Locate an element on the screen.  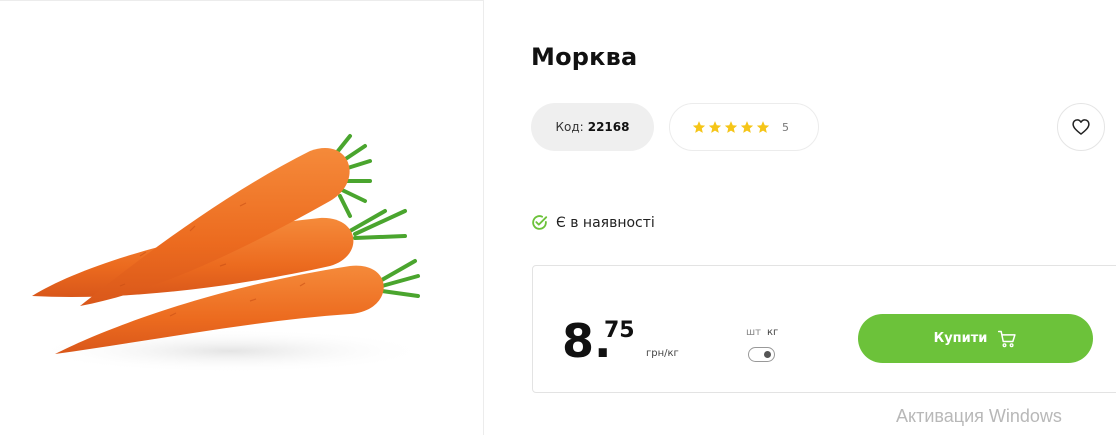
unit-option-pcs: шт is located at coordinates (753, 332).